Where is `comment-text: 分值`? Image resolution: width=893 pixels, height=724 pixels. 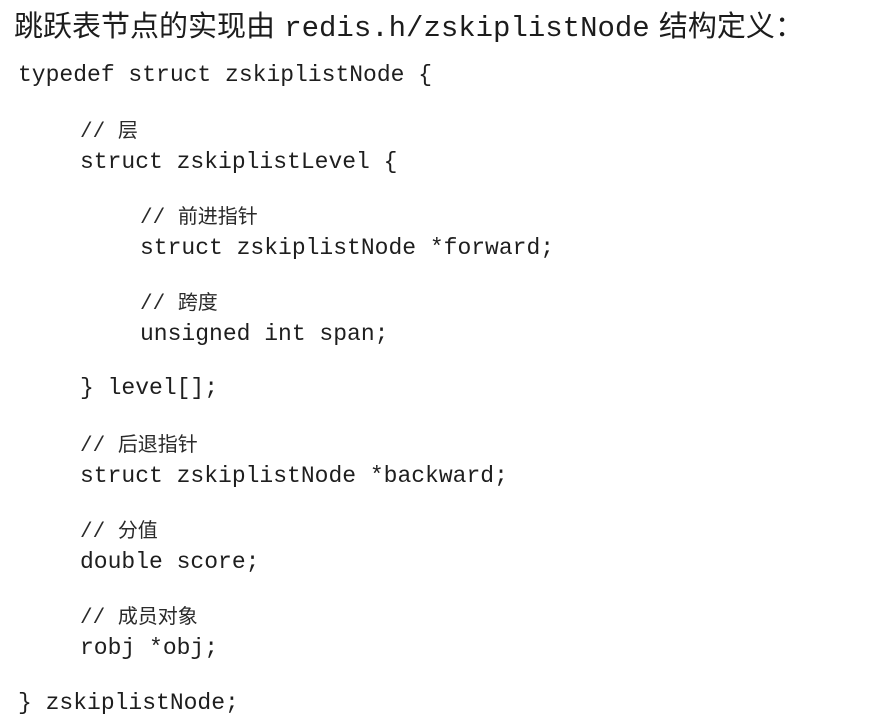
comment-text: 分值 is located at coordinates (137, 530).